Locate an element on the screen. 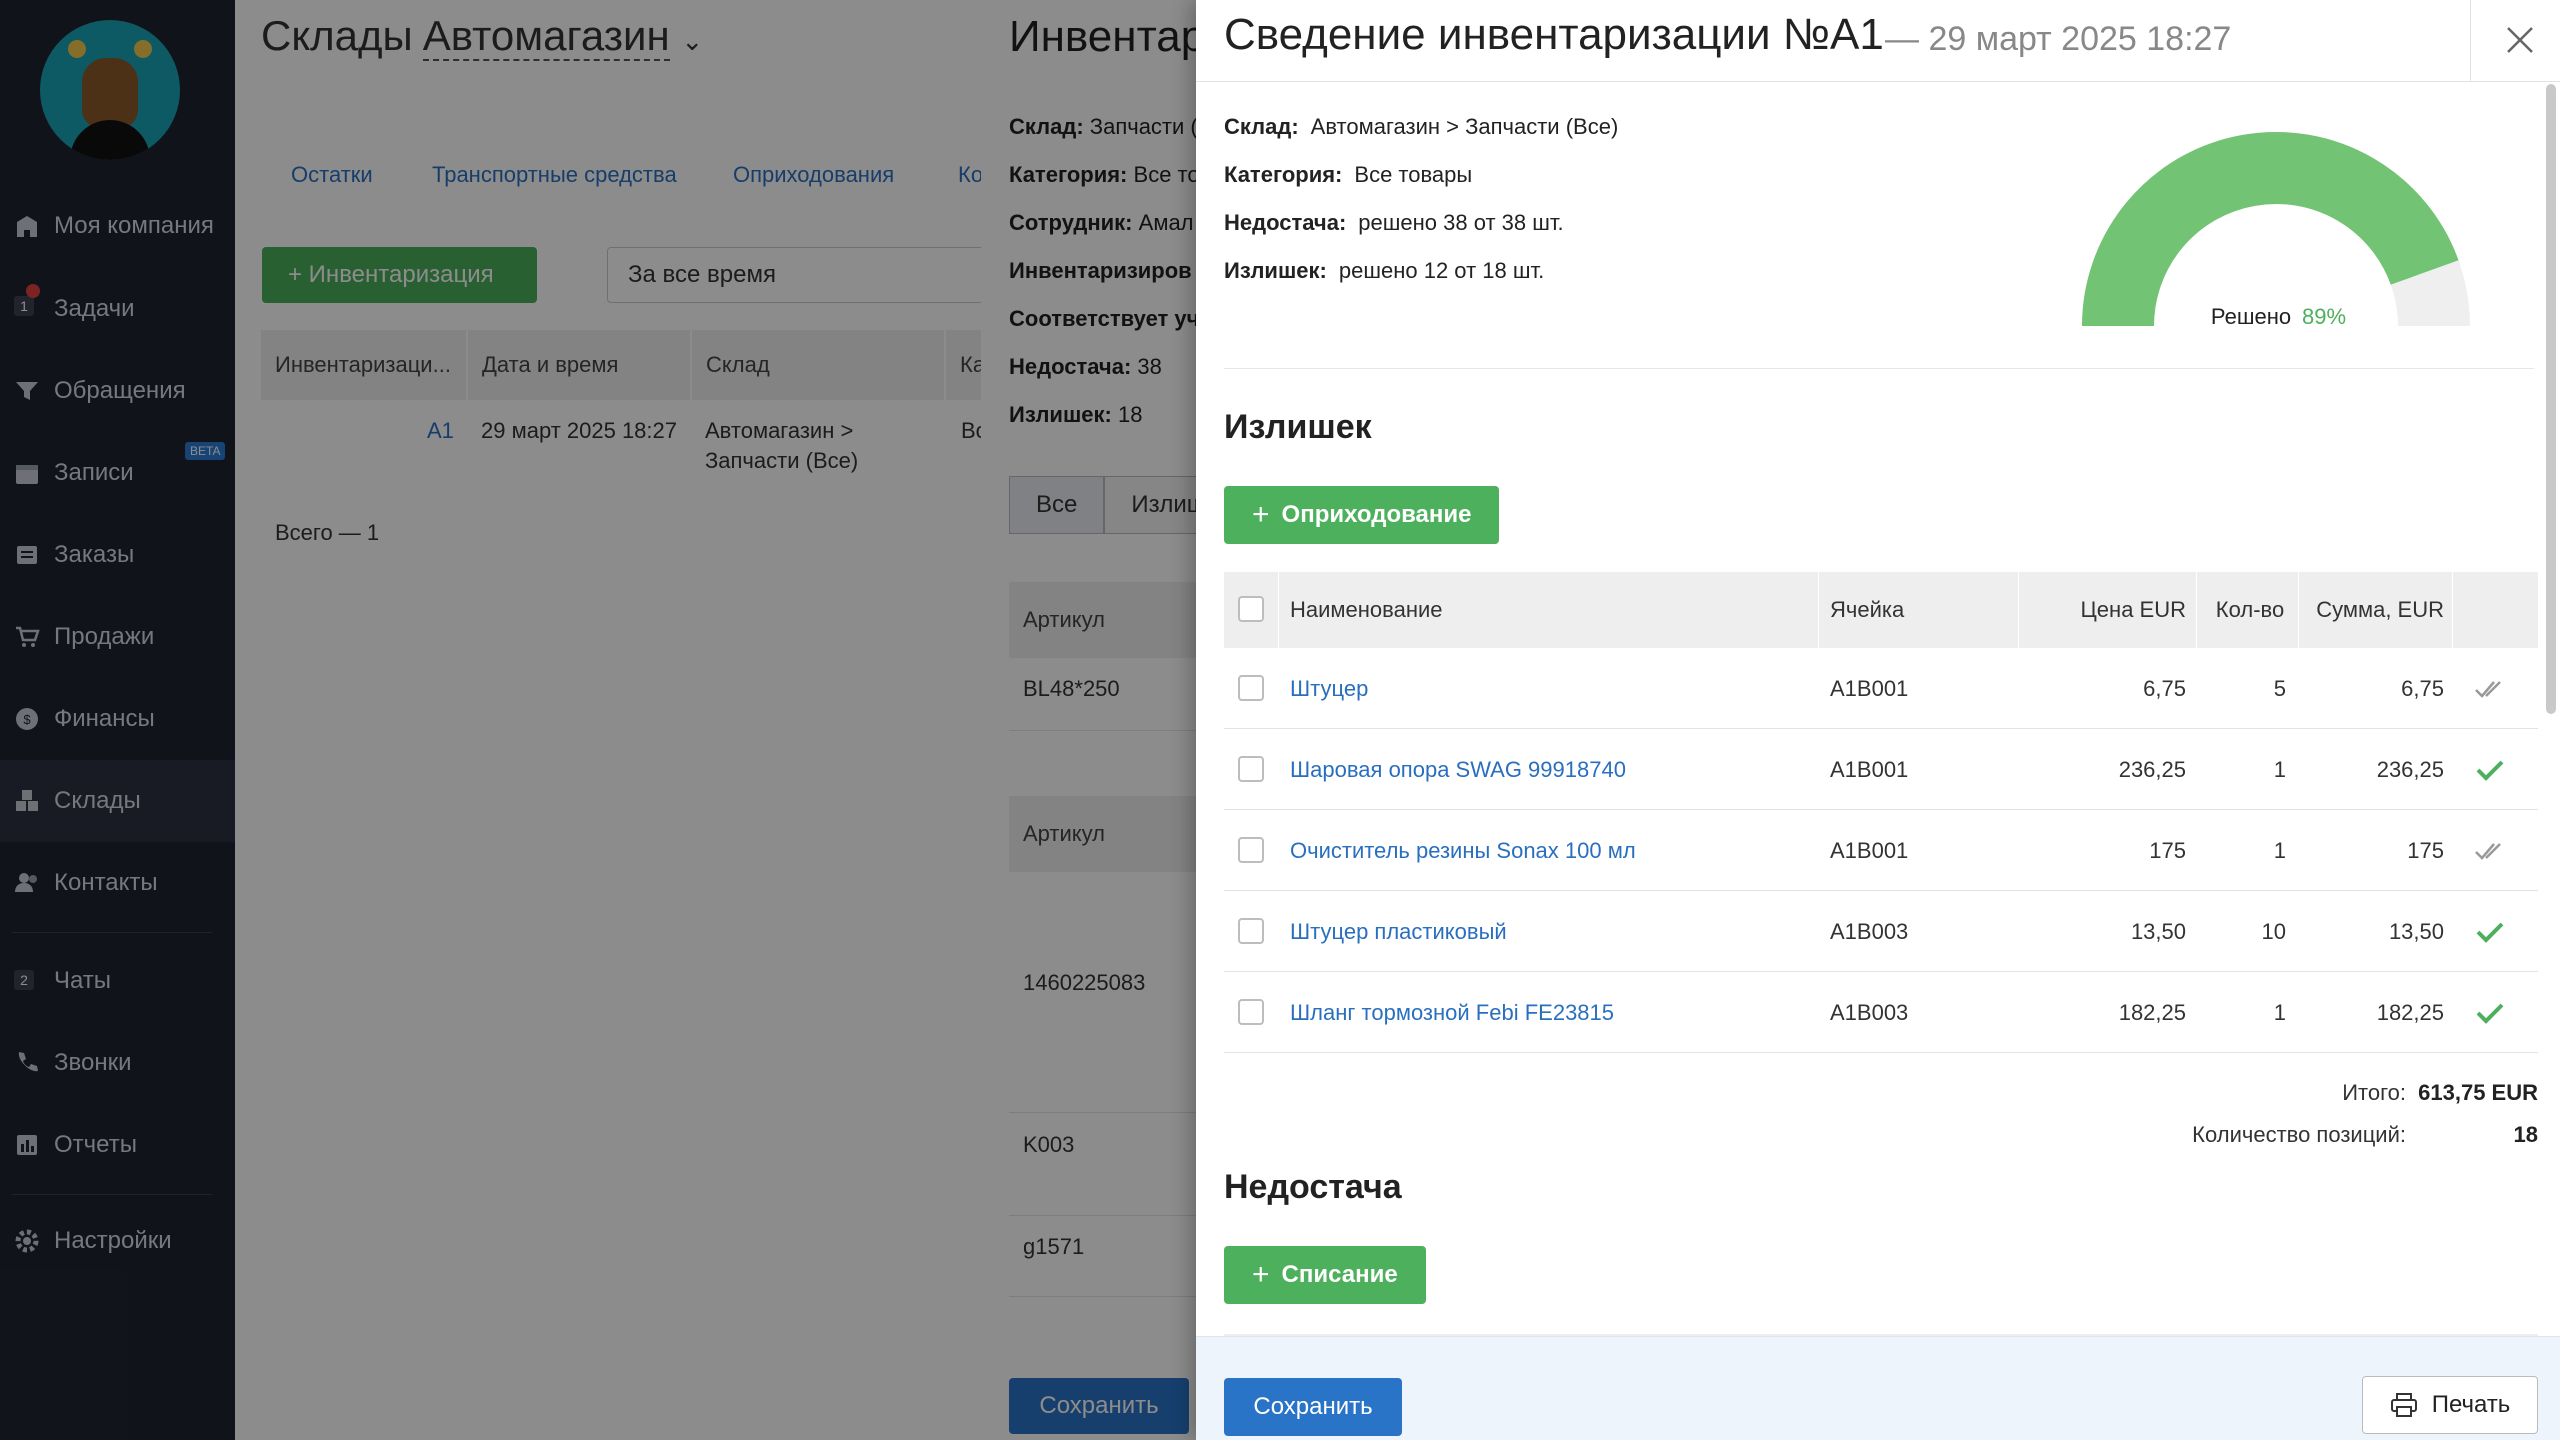 The width and height of the screenshot is (2560, 1440). product-link: Шаровая опора SWAG 99918740 is located at coordinates (1458, 769).